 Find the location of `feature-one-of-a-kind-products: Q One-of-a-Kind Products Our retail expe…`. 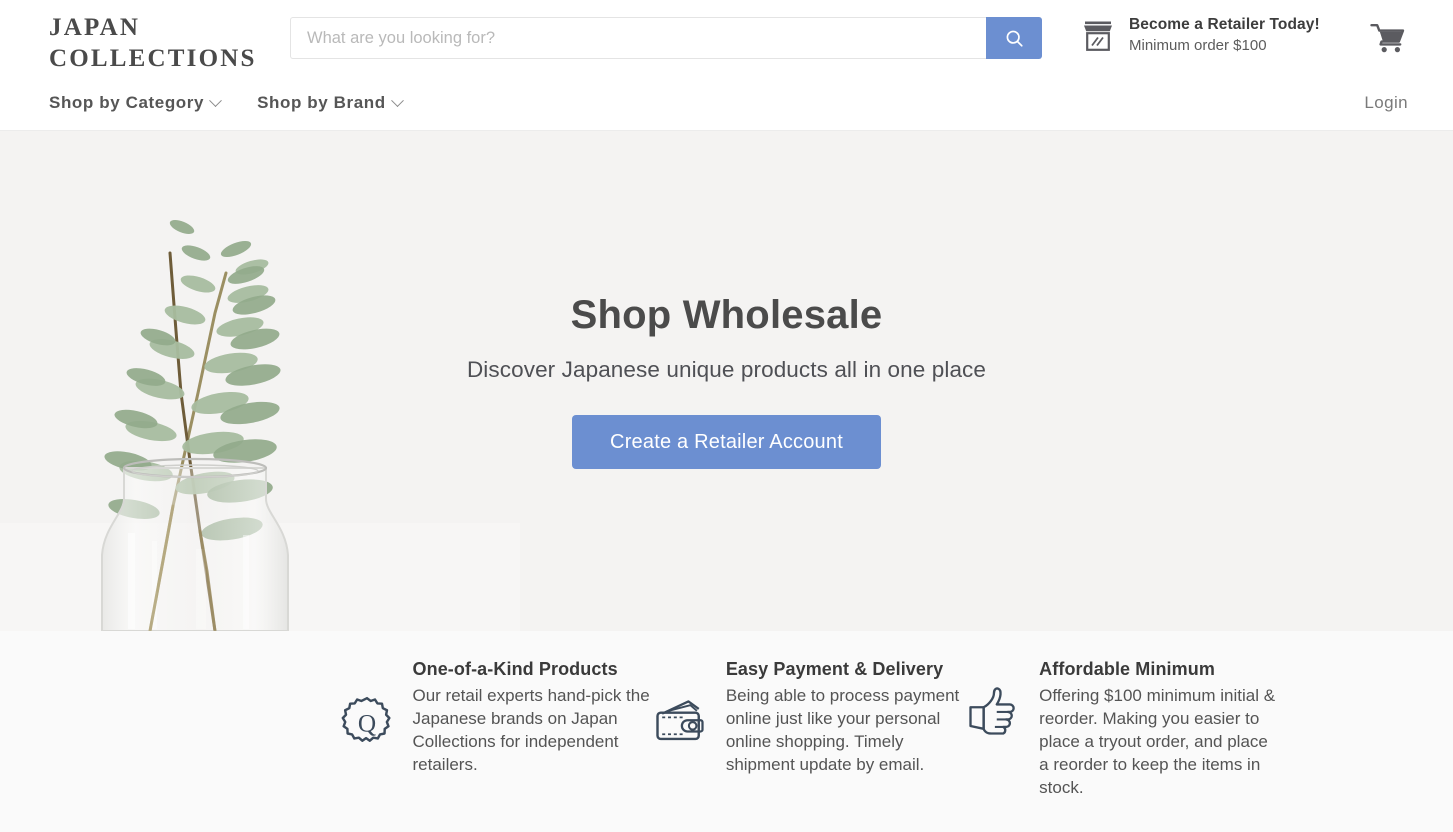

feature-one-of-a-kind-products: Q One-of-a-Kind Products Our retail expe… is located at coordinates (493, 745).